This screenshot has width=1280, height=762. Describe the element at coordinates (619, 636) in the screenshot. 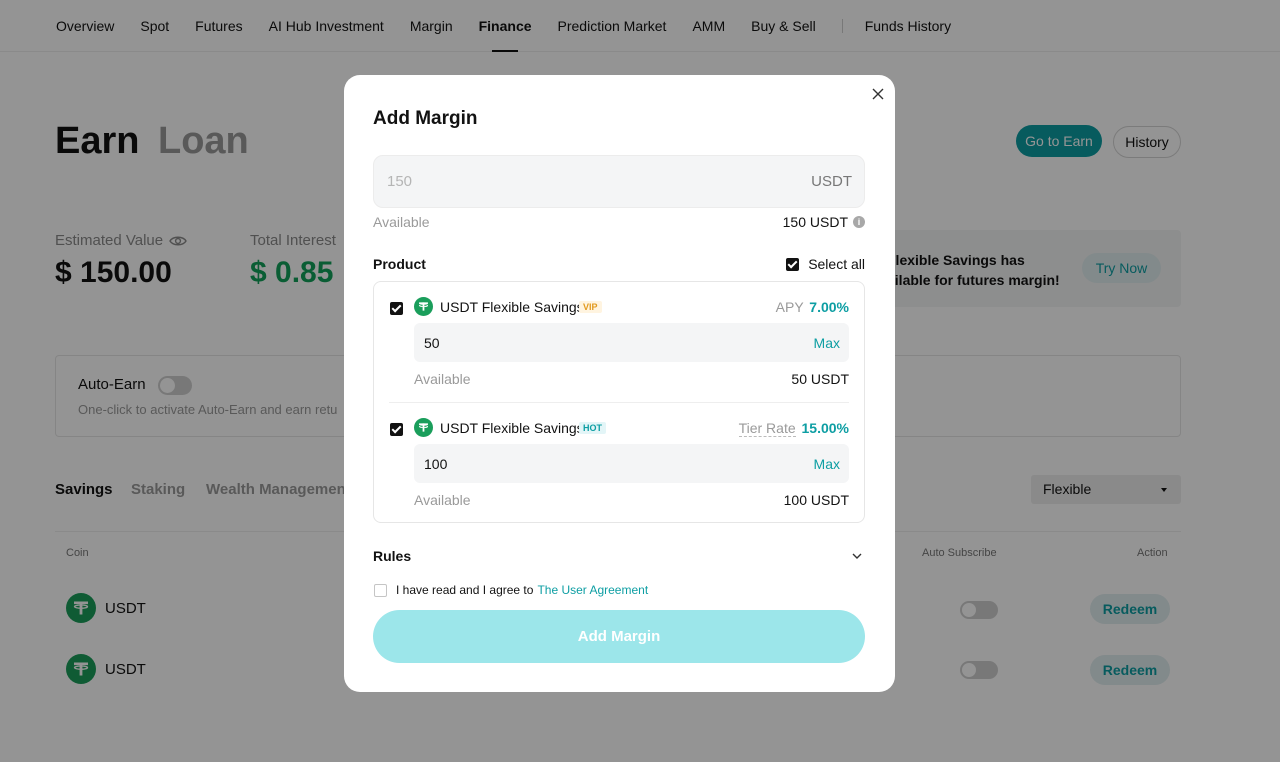

I see `add-margin-submit-button: Add Margin` at that location.